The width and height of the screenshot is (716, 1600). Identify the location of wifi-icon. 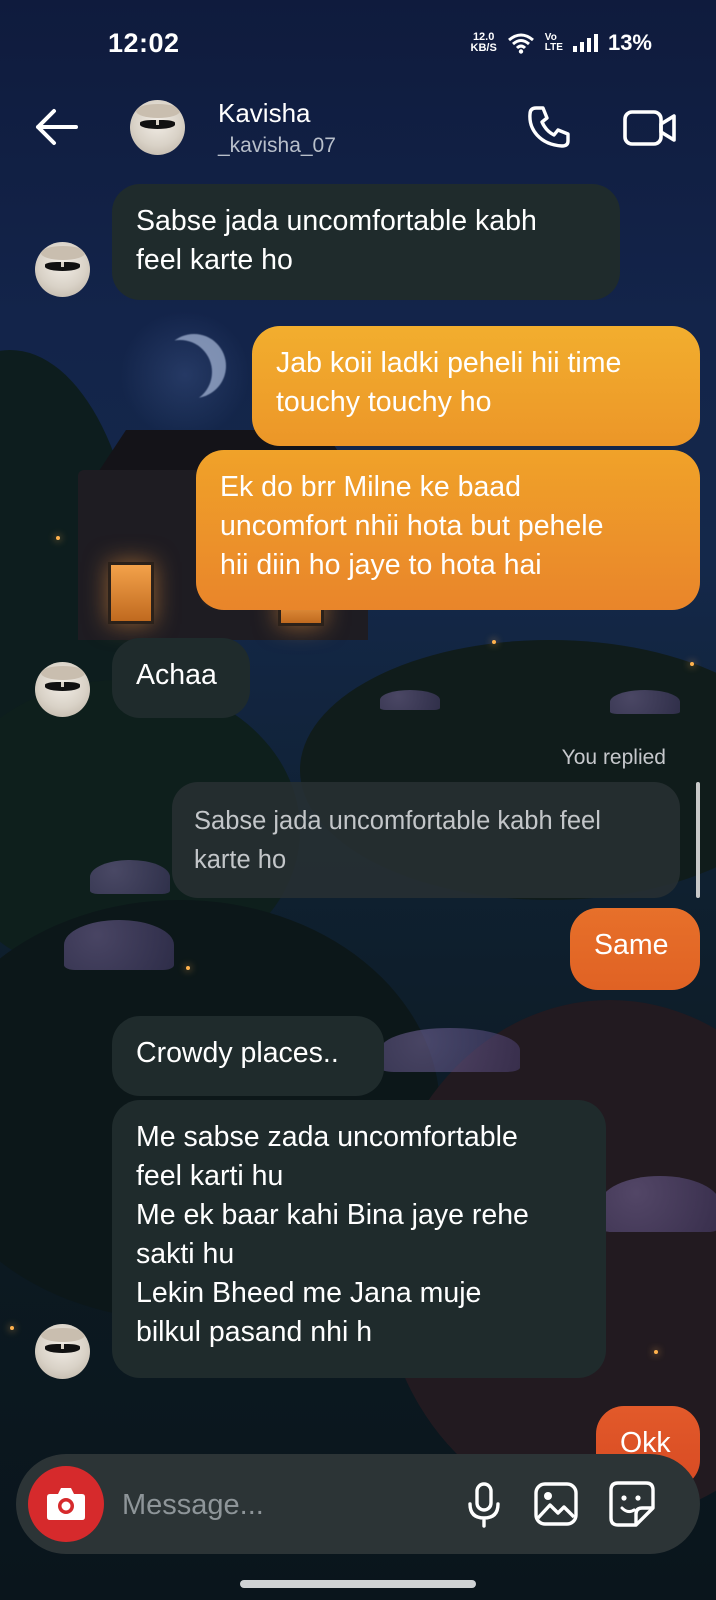
(520, 43).